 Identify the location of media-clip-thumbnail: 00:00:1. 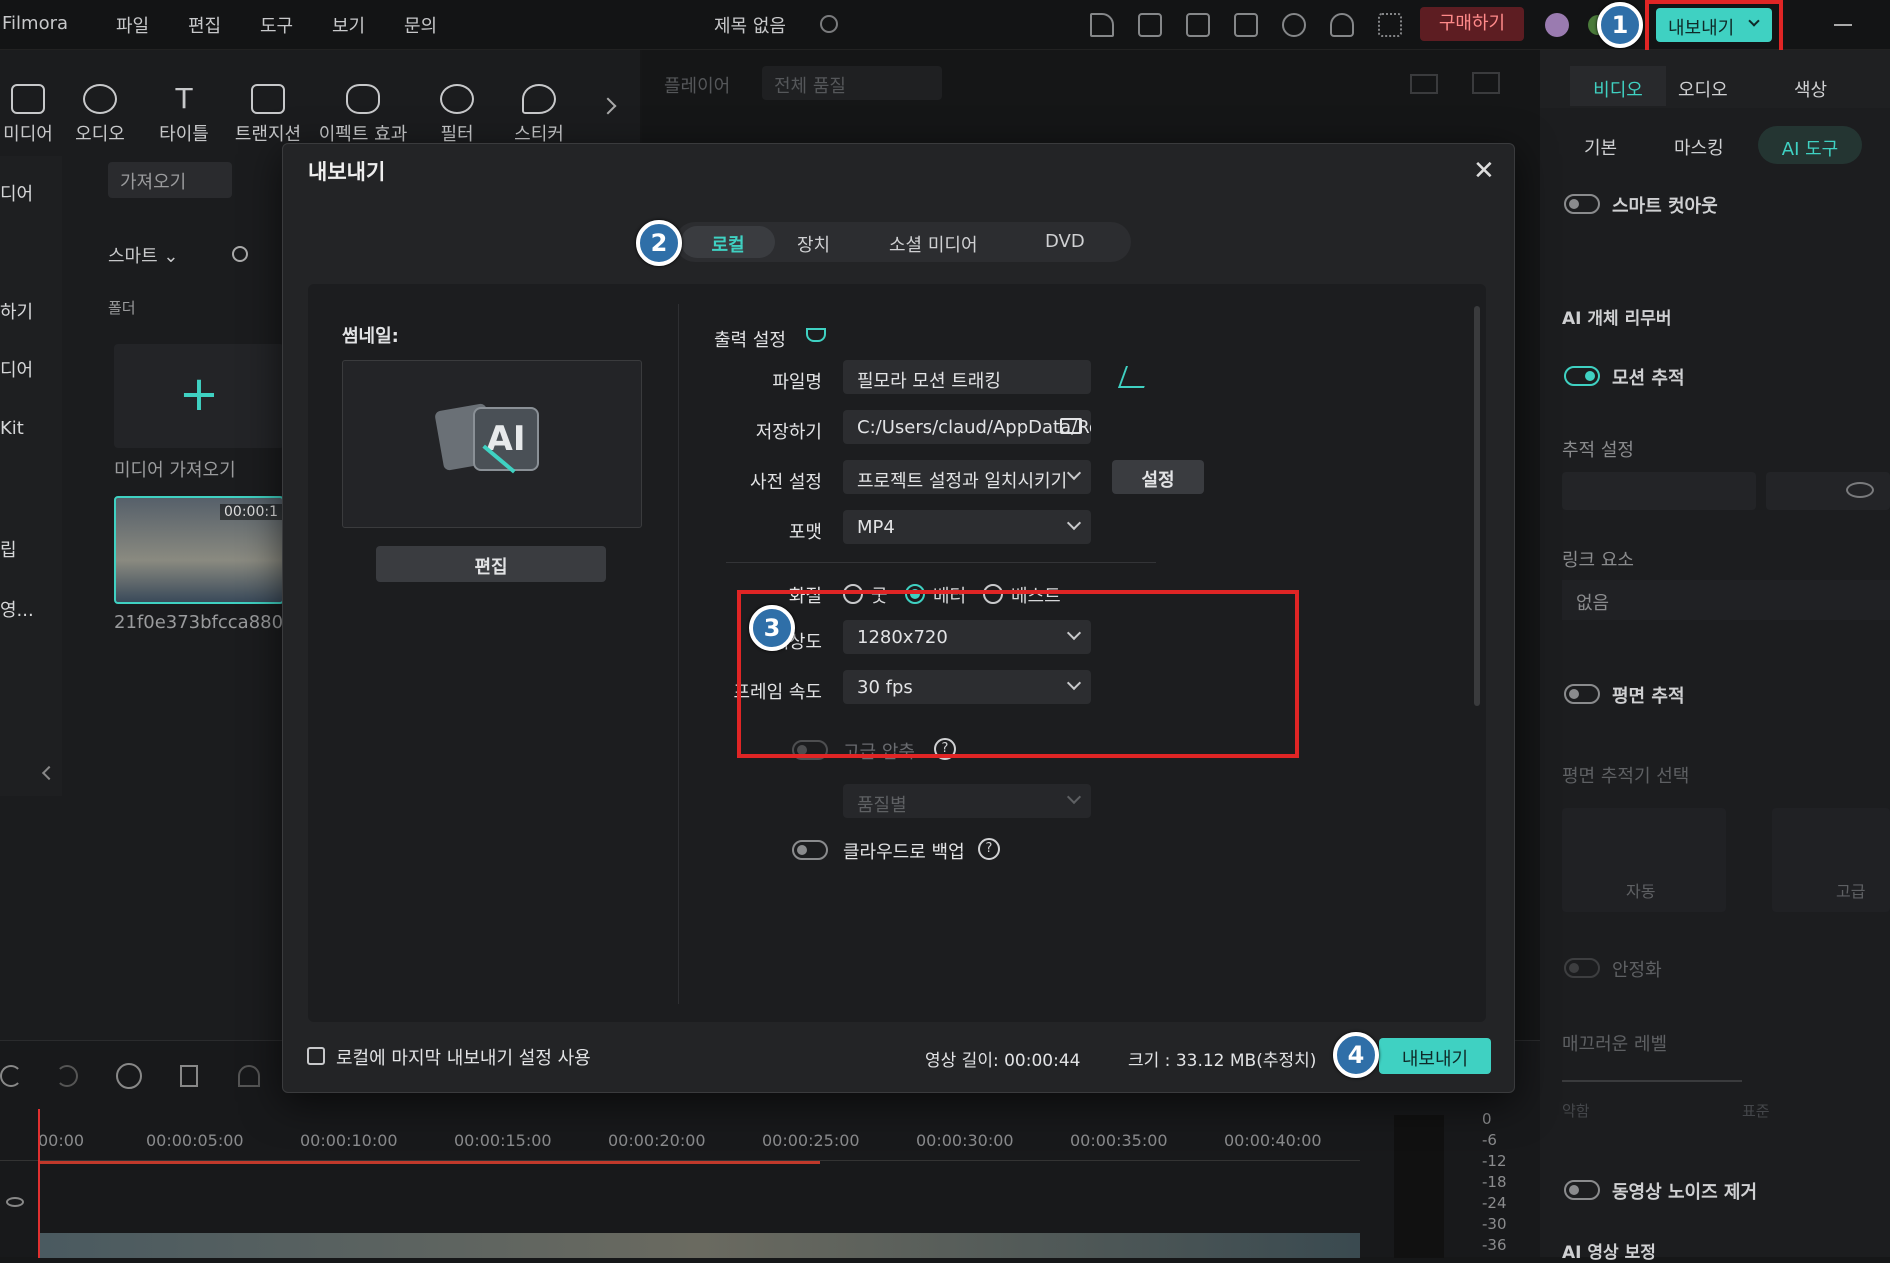
(199, 550).